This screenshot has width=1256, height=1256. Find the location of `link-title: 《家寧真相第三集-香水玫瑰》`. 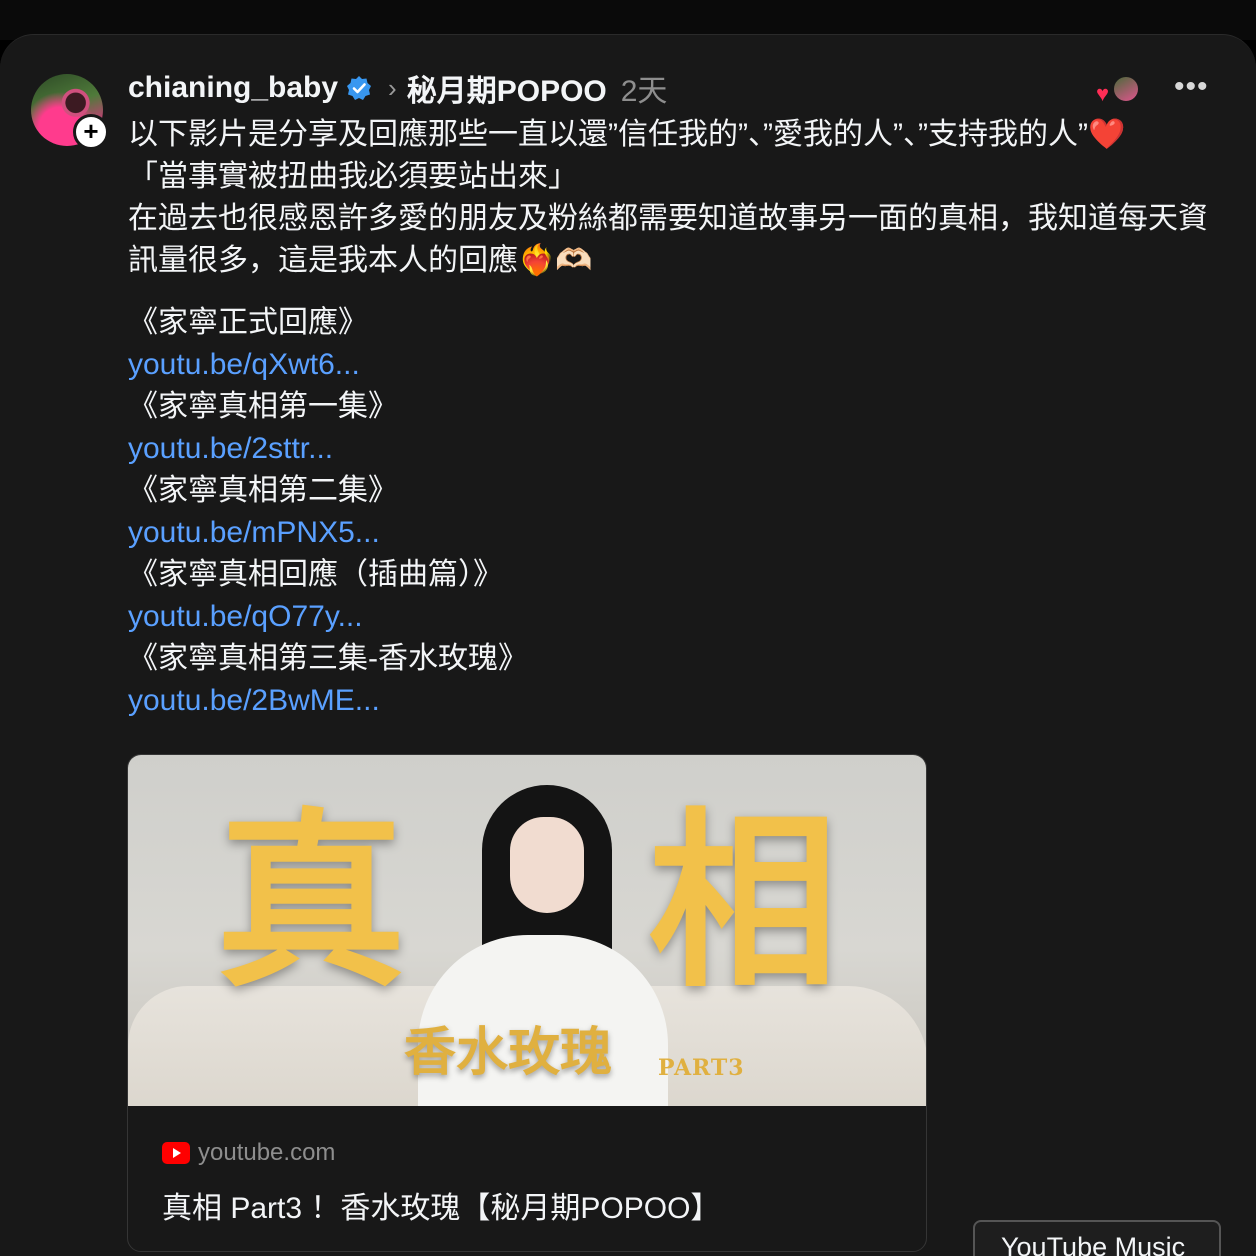

link-title: 《家寧真相第三集-香水玫瑰》 is located at coordinates (328, 658).